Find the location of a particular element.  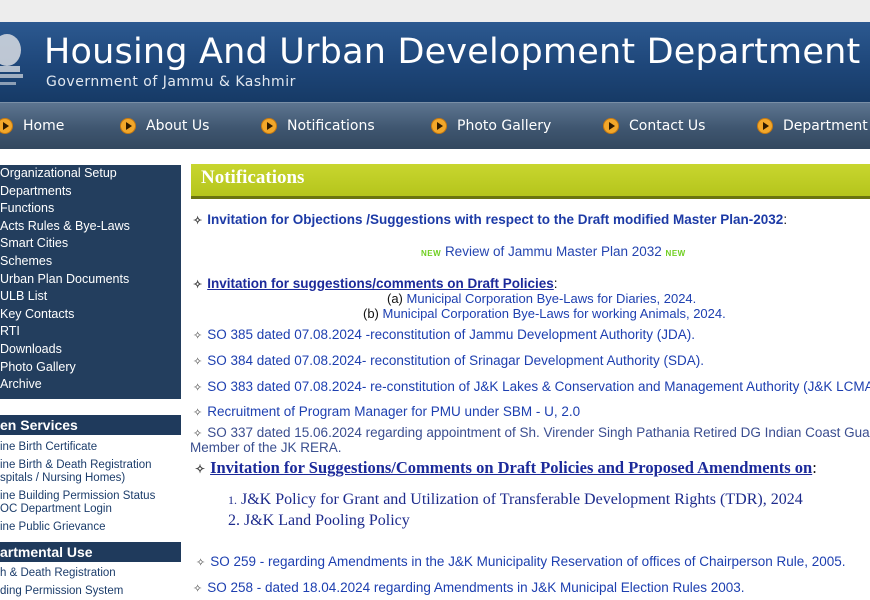

policy-2: 2. J&K Land Pooling Policy is located at coordinates (319, 521).